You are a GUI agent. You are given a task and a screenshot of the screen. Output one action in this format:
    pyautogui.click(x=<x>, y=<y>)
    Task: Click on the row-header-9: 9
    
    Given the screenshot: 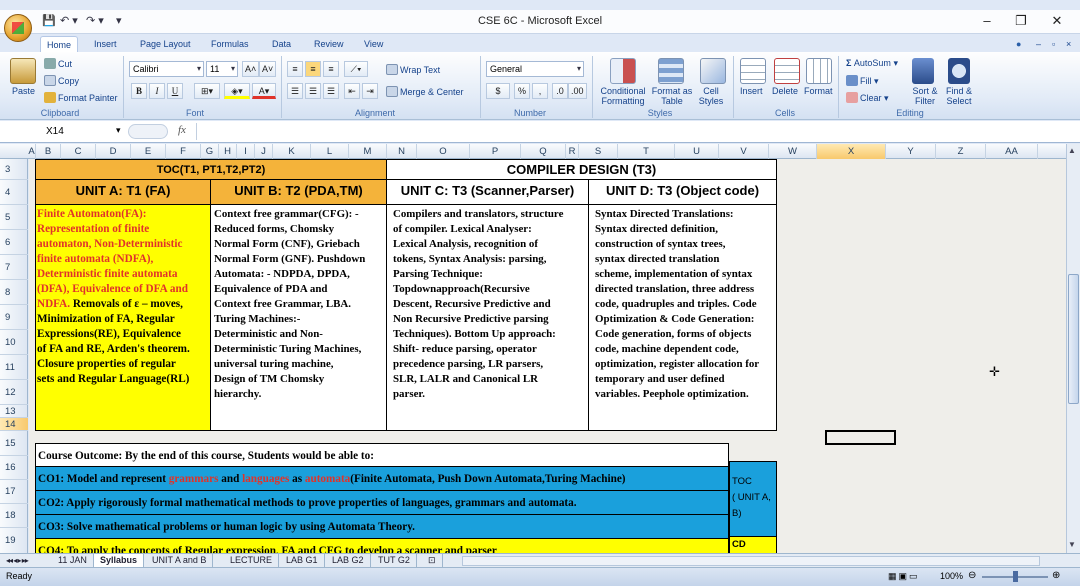 What is the action you would take?
    pyautogui.click(x=14, y=317)
    